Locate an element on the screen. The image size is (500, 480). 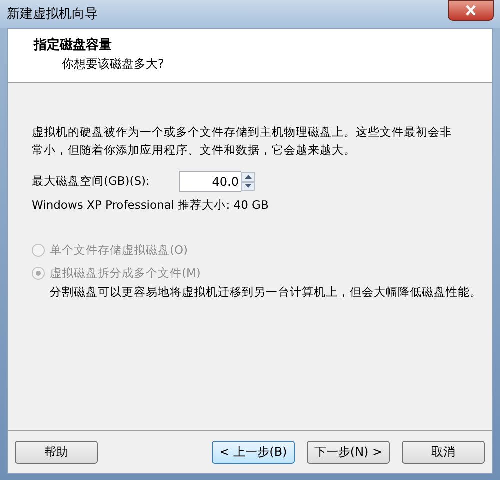
recommended-size-text: Windows XP Professional 推荐大小: 40 GB is located at coordinates (151, 205).